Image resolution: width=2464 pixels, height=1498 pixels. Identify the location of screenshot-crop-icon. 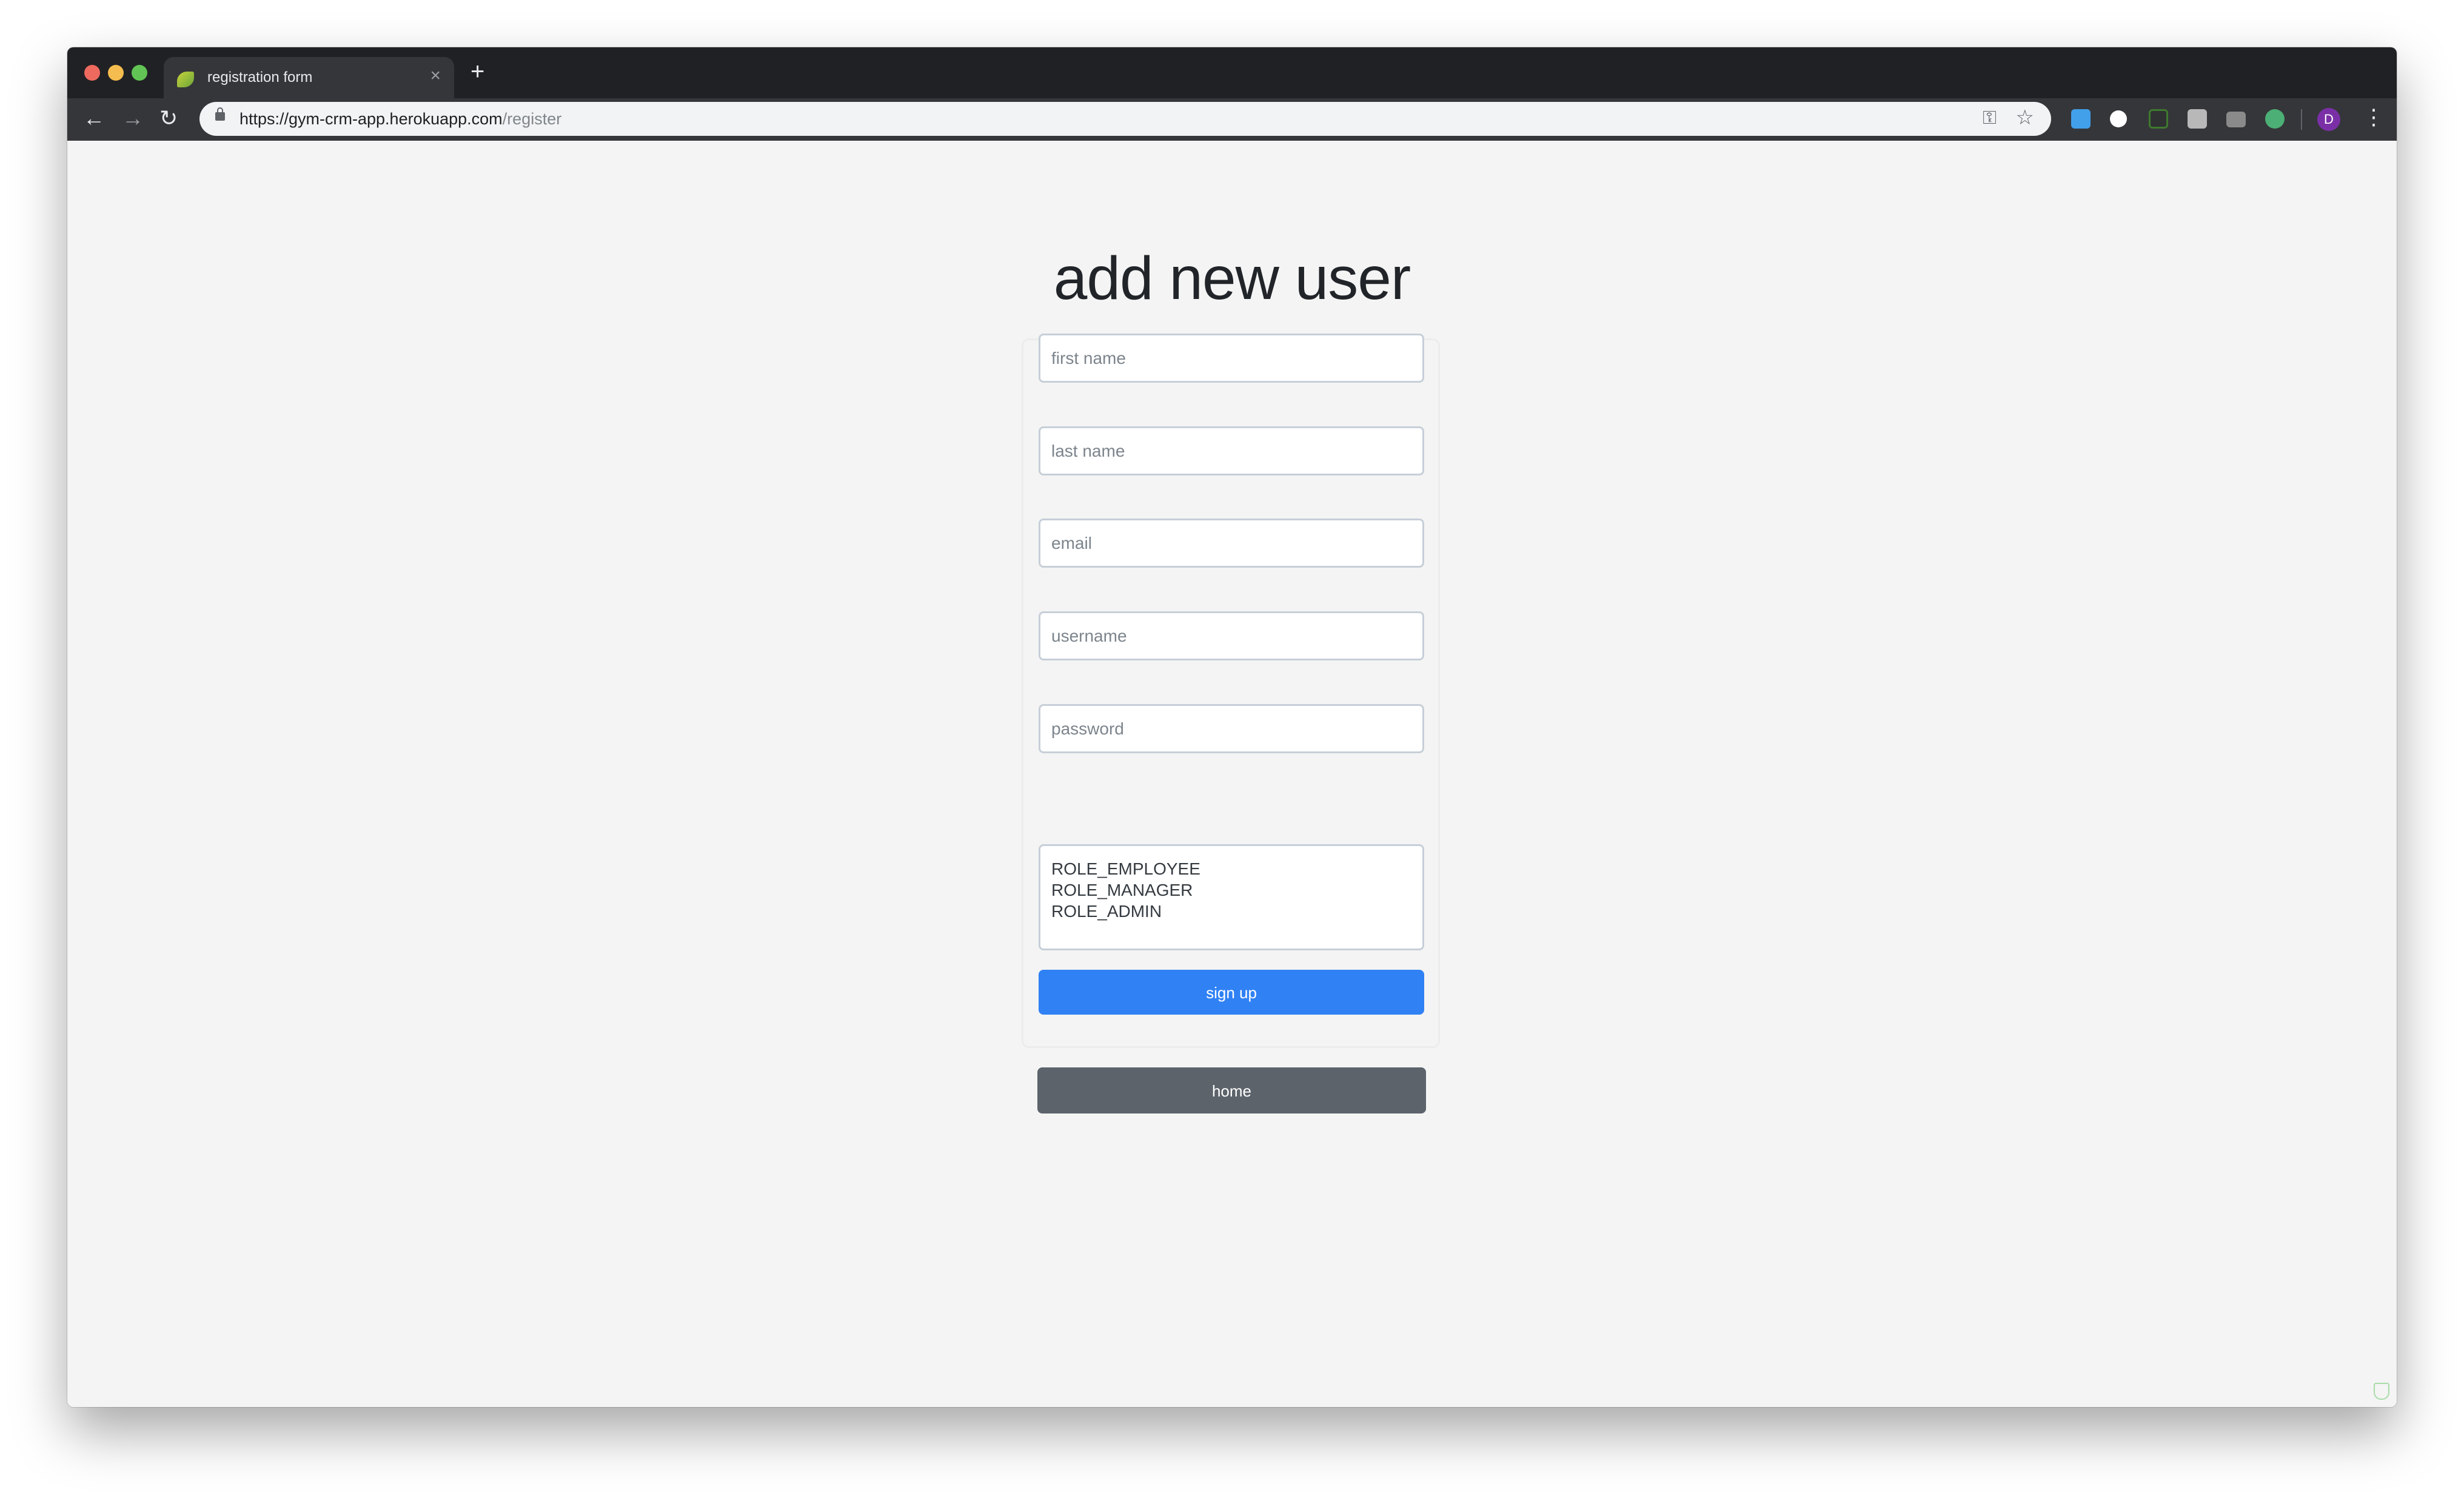
(2158, 119).